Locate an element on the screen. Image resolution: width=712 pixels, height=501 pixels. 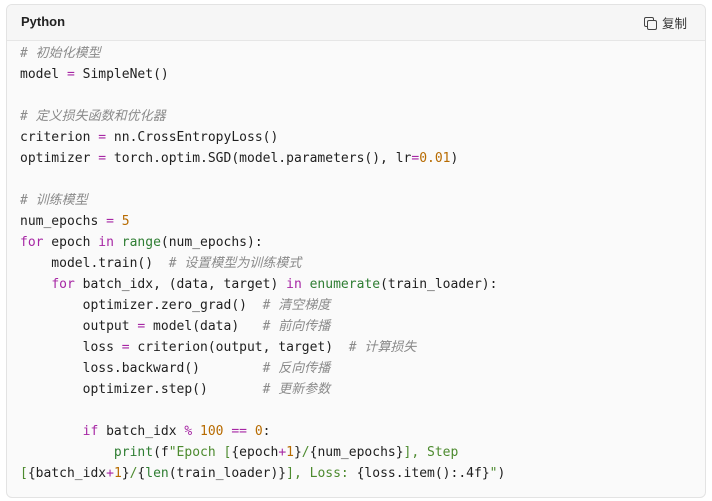
code-token: # 更新参数 is located at coordinates (296, 389).